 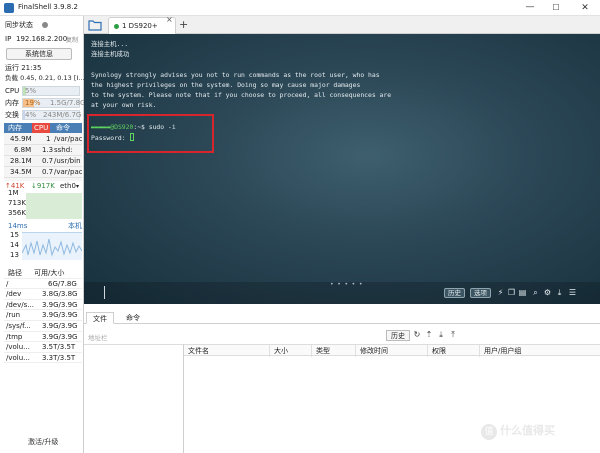 What do you see at coordinates (134, 398) in the screenshot?
I see `directory-tree` at bounding box center [134, 398].